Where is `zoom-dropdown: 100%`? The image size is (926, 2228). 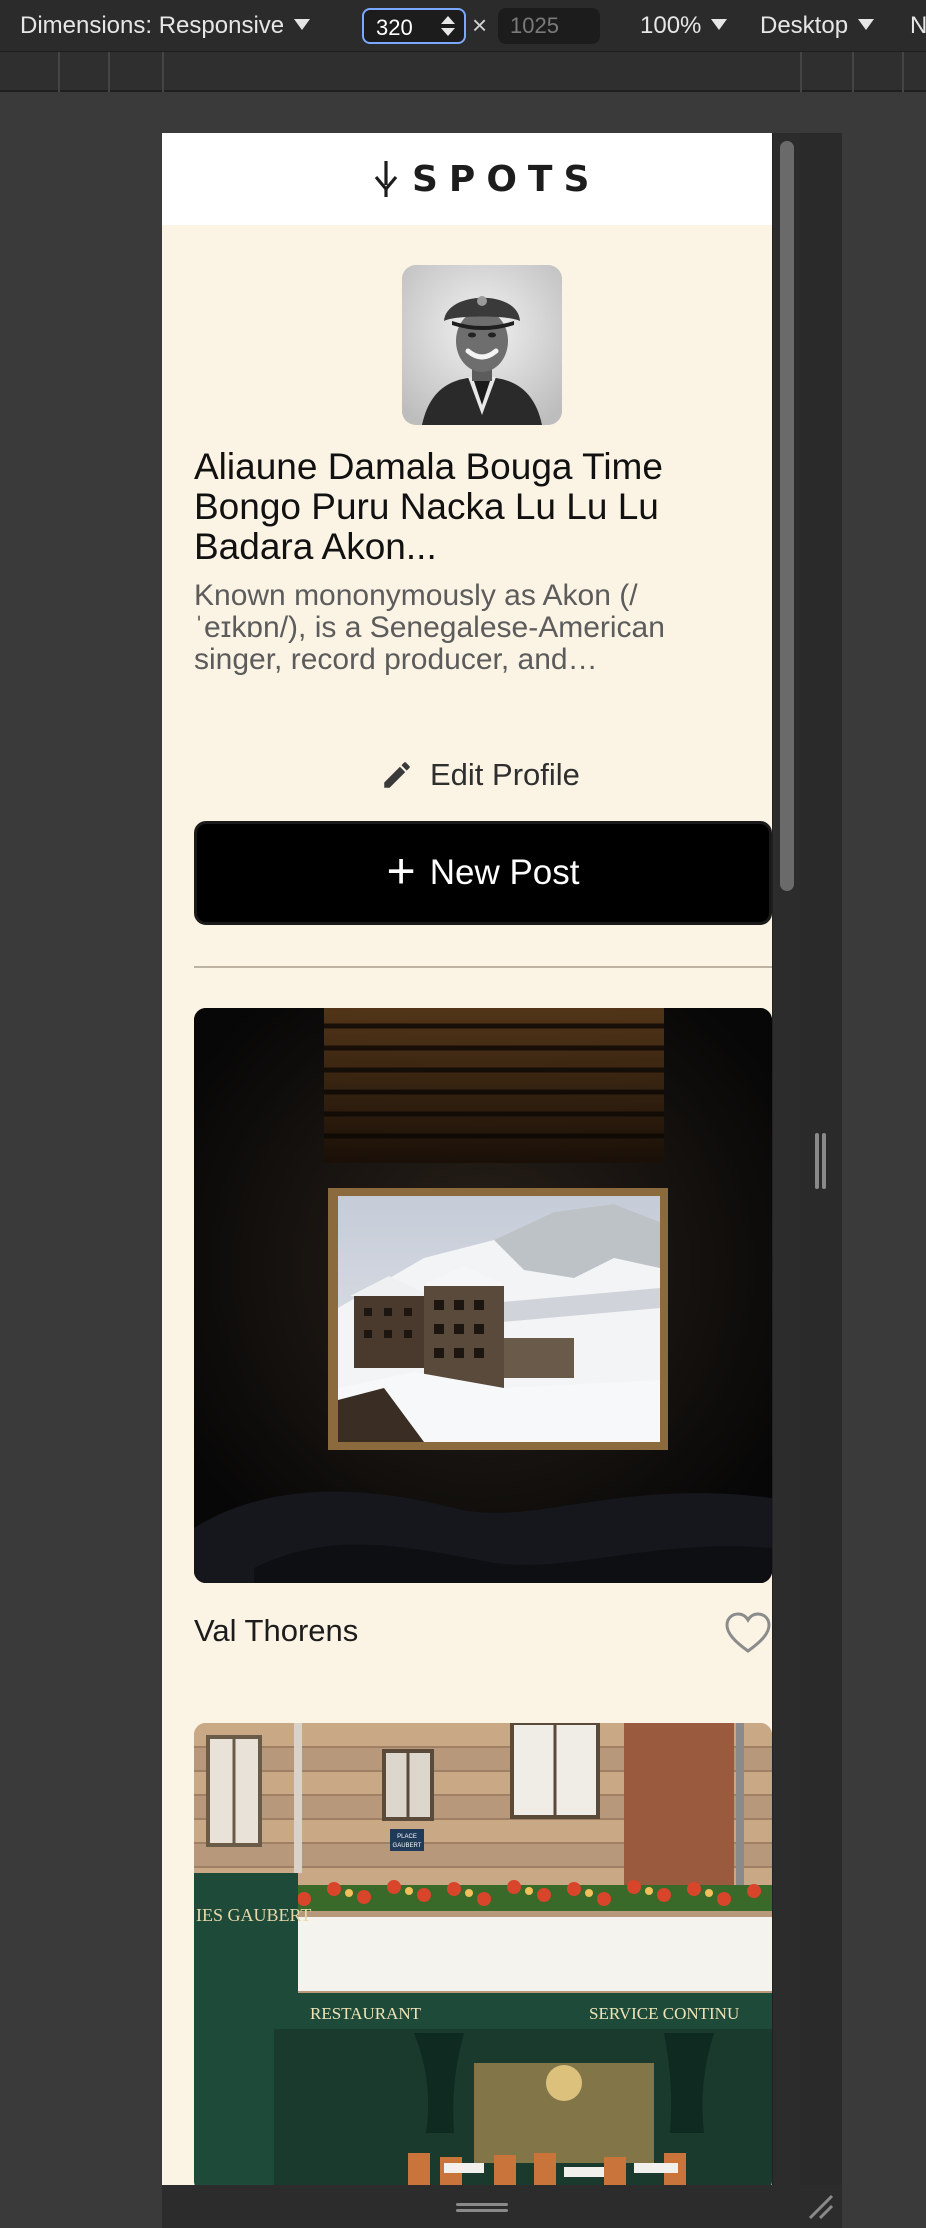
zoom-dropdown: 100% is located at coordinates (684, 26).